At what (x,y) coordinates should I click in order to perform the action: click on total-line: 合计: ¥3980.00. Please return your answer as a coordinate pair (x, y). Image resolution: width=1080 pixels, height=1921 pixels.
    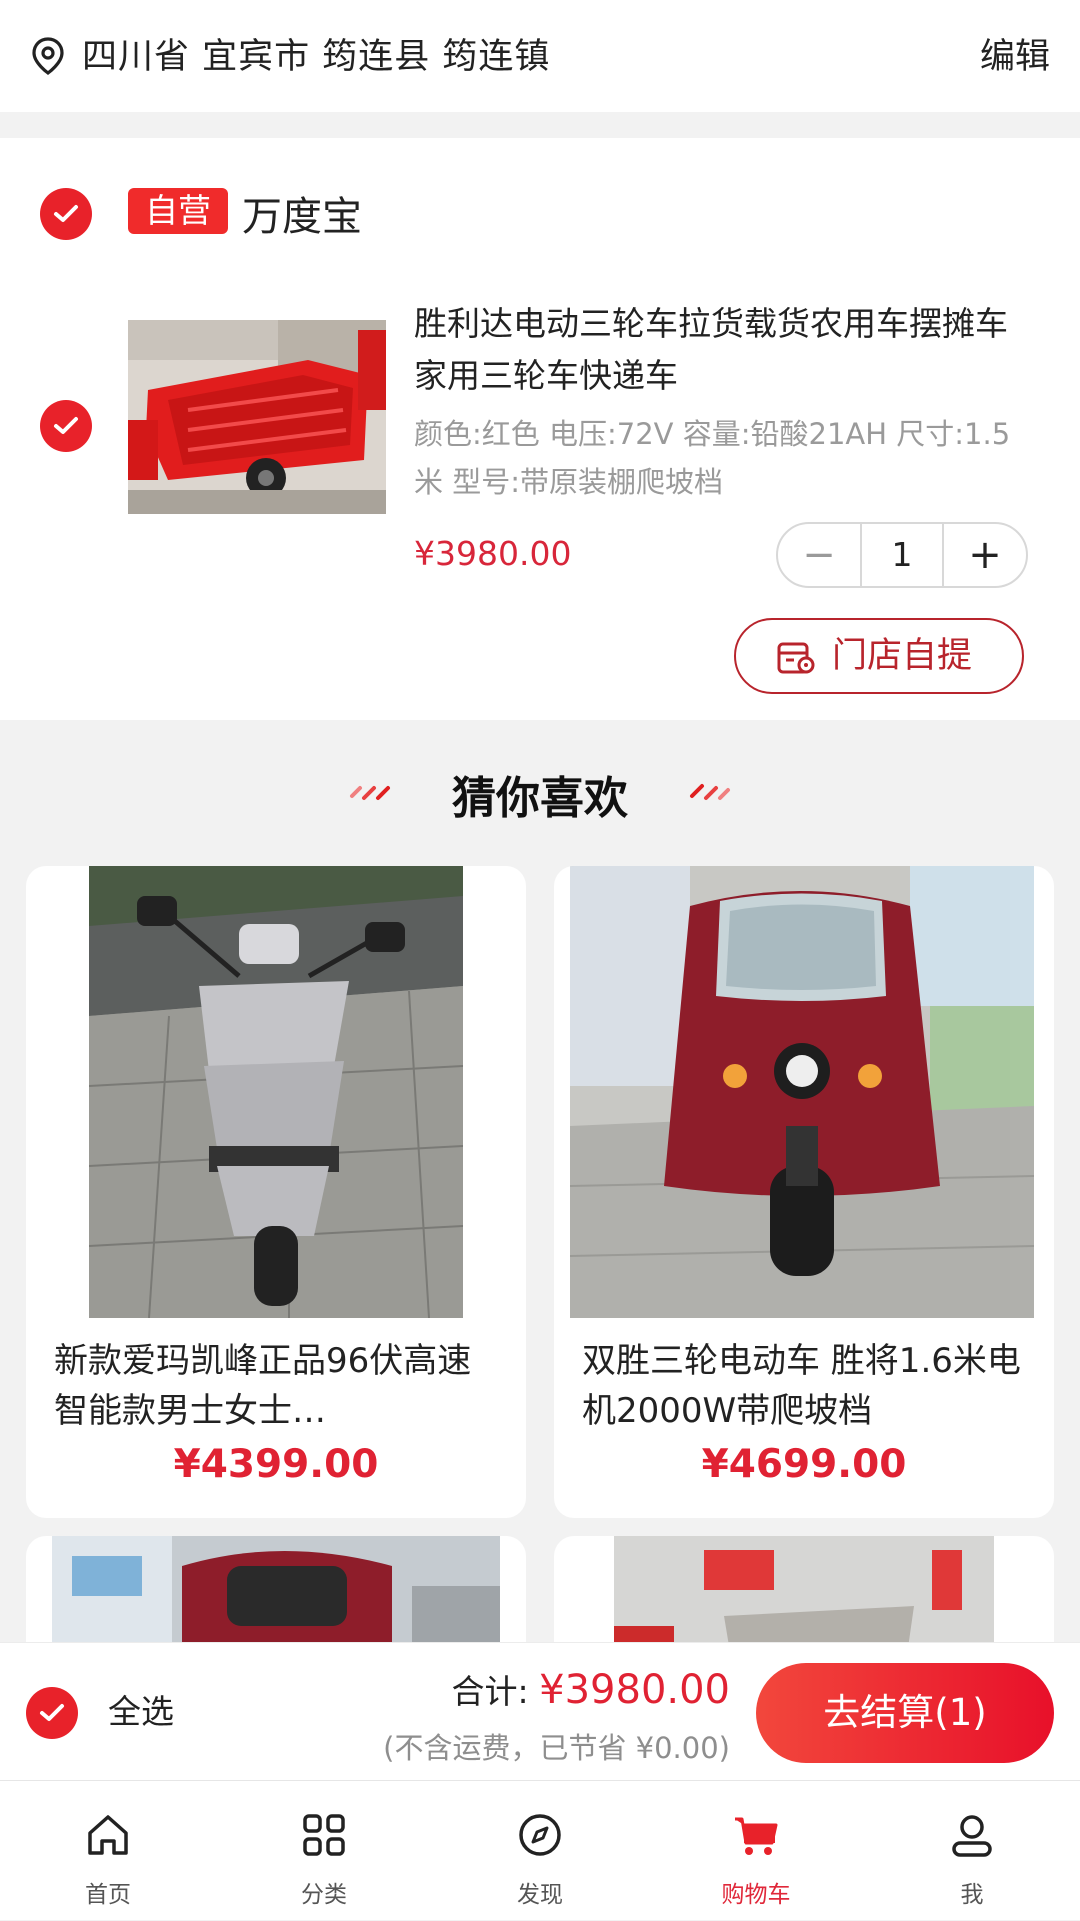
    Looking at the image, I should click on (591, 1689).